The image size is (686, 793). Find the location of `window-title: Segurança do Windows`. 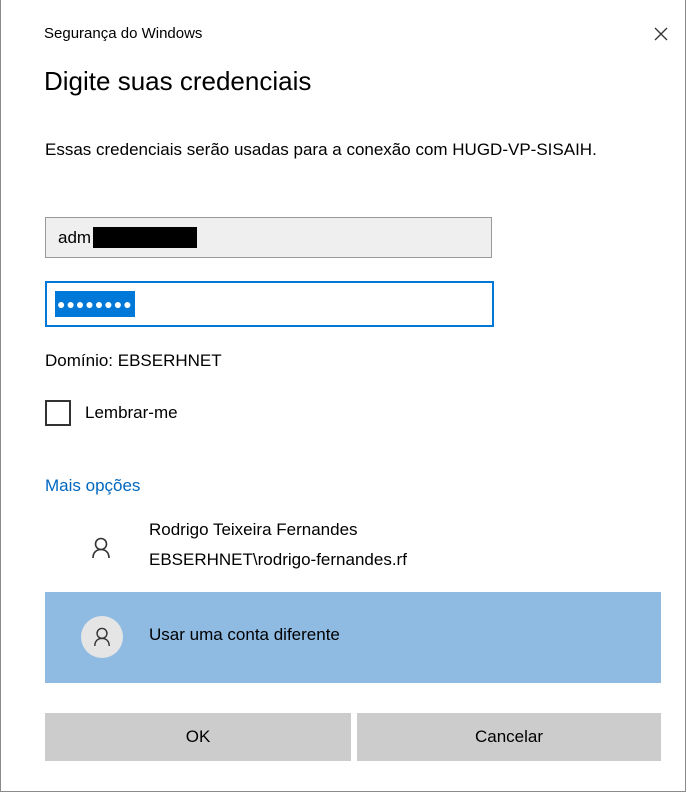

window-title: Segurança do Windows is located at coordinates (123, 33).